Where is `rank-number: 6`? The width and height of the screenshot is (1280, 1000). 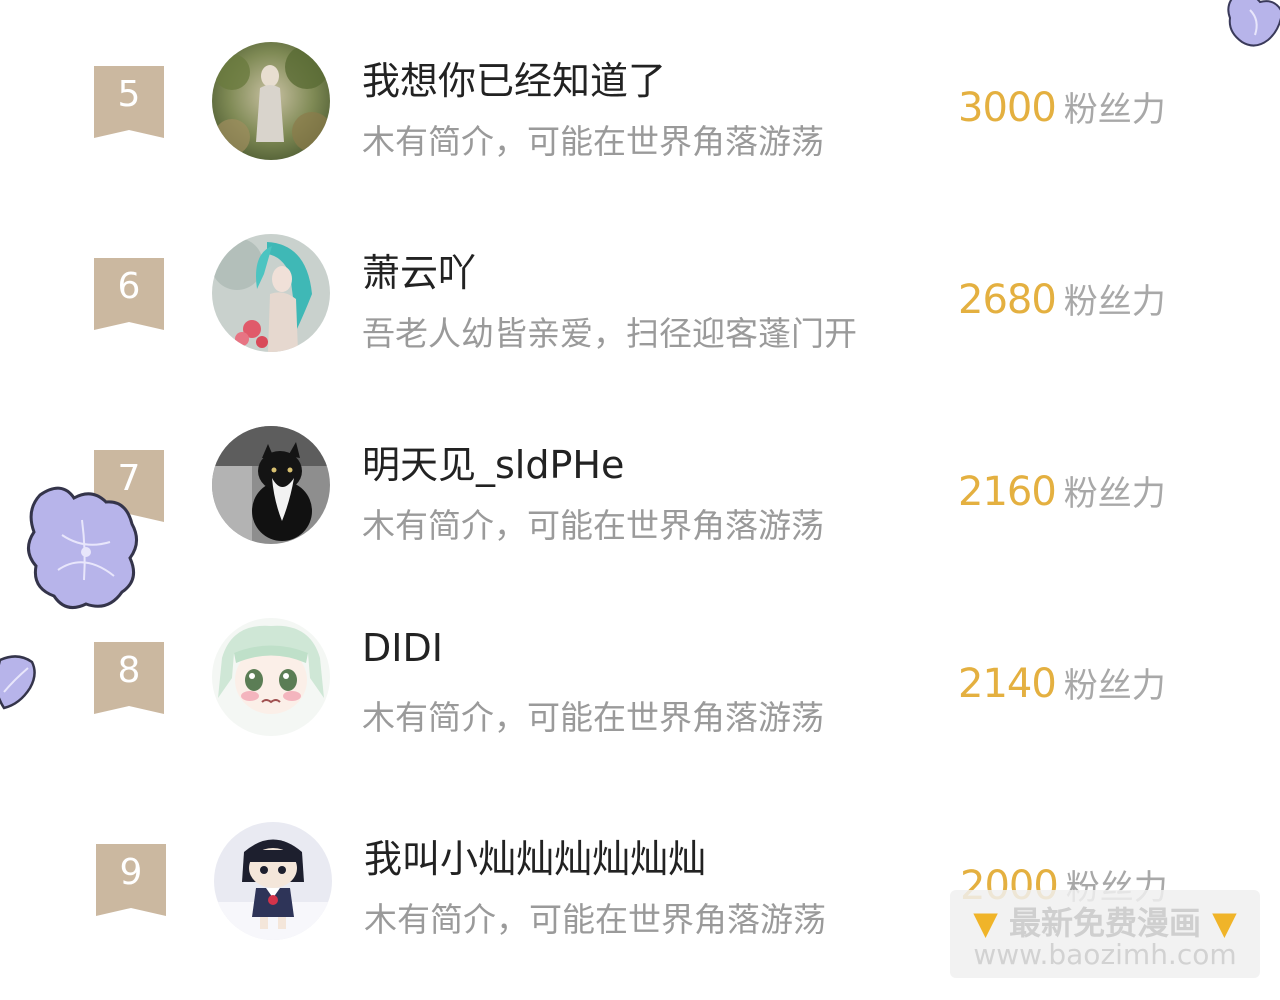
rank-number: 6 is located at coordinates (129, 286).